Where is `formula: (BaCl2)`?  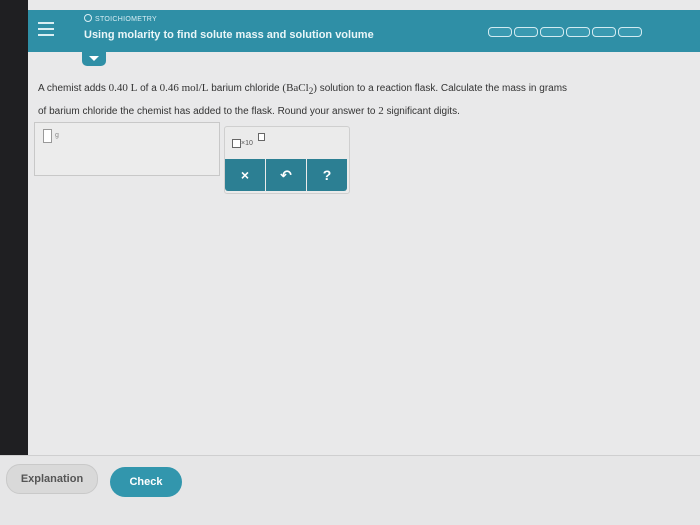
formula: (BaCl2) is located at coordinates (299, 89).